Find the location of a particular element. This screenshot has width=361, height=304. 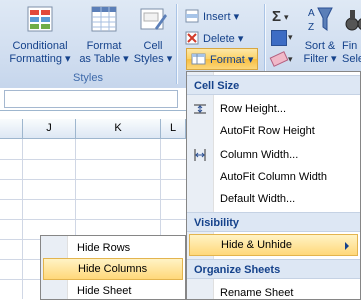

autosum-dropdown-icon: ▾ is located at coordinates (286, 17).